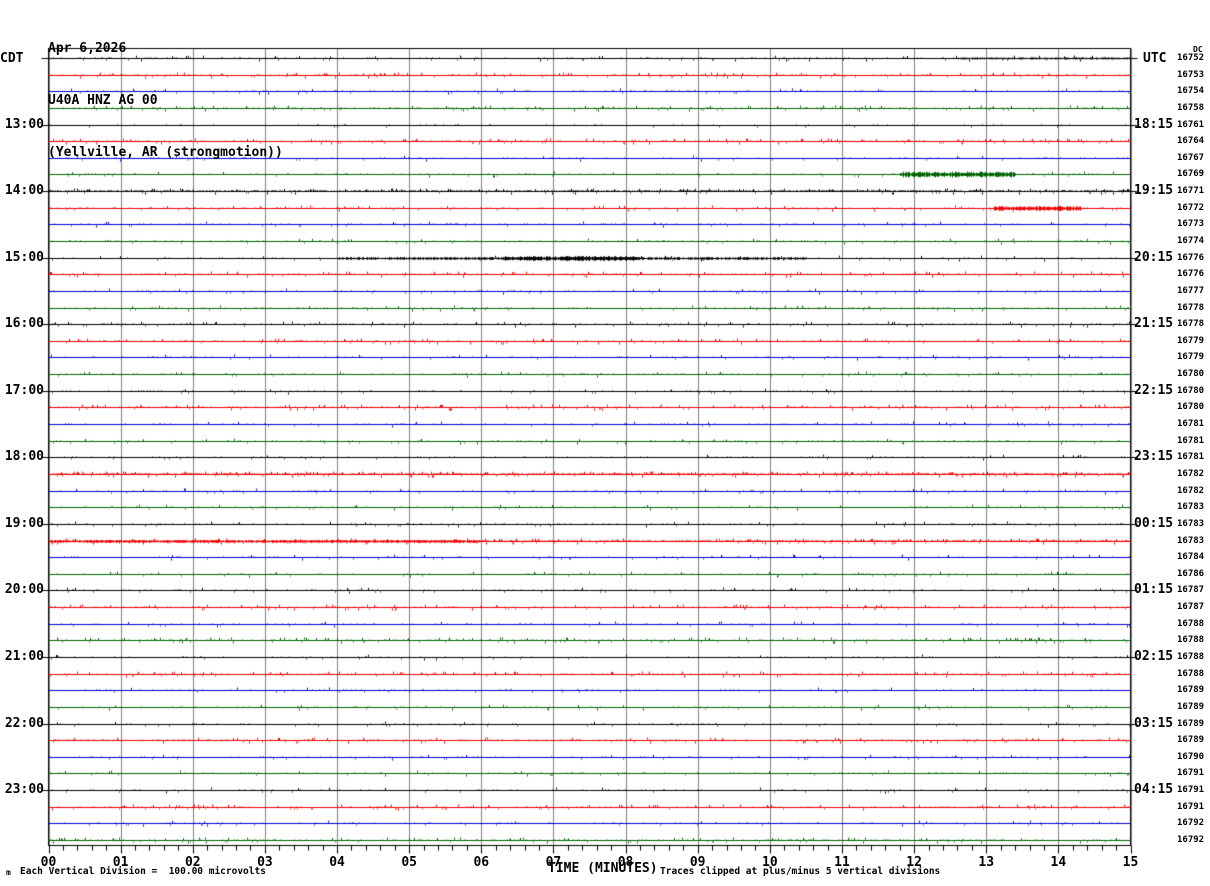 The height and width of the screenshot is (886, 1210). Describe the element at coordinates (1191, 74) in the screenshot. I see `dc-offset-value: 16753` at that location.